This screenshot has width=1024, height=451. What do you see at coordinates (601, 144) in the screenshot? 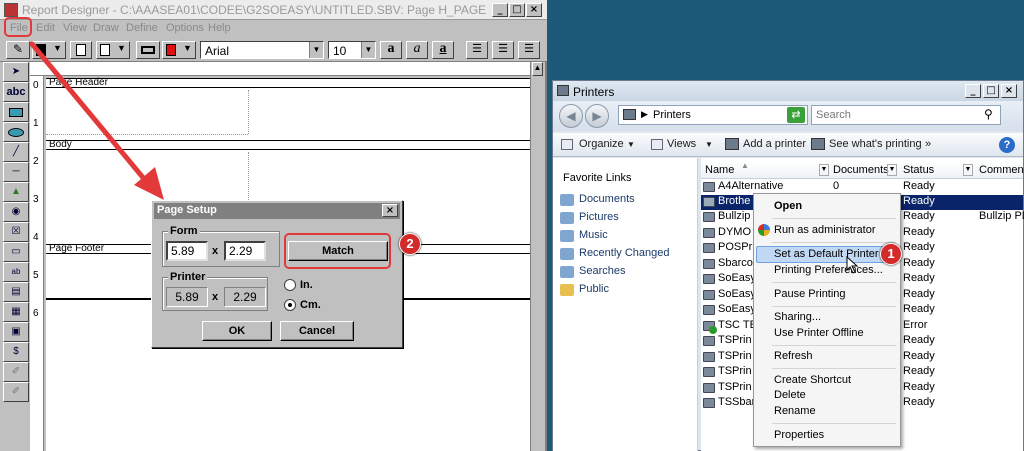
I see `organize-button: Organize` at bounding box center [601, 144].